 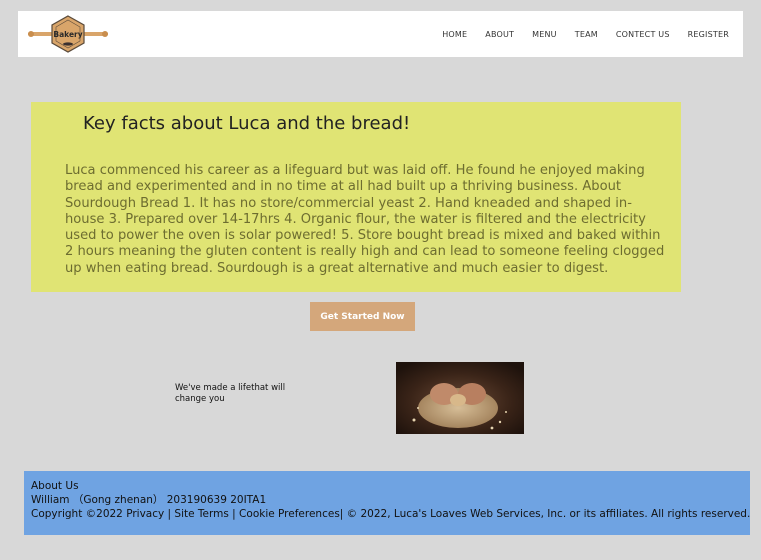 I want to click on footer-about: About Us, so click(x=387, y=486).